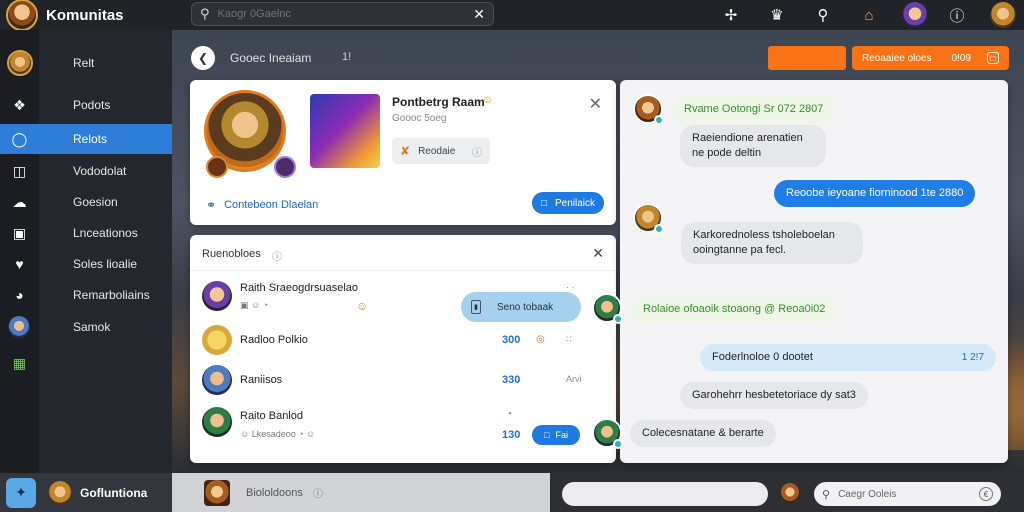 Image resolution: width=1024 pixels, height=512 pixels. I want to click on top-search-bar: ⚲ ✕, so click(342, 14).